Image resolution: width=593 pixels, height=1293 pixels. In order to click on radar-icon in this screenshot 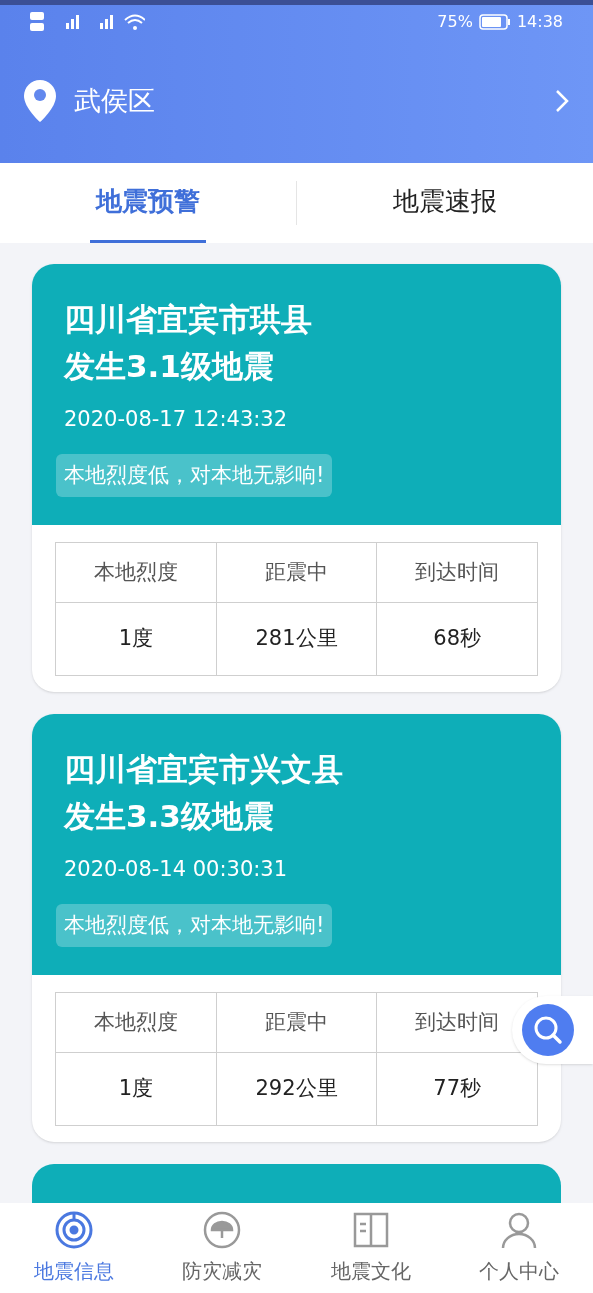, I will do `click(74, 1230)`.